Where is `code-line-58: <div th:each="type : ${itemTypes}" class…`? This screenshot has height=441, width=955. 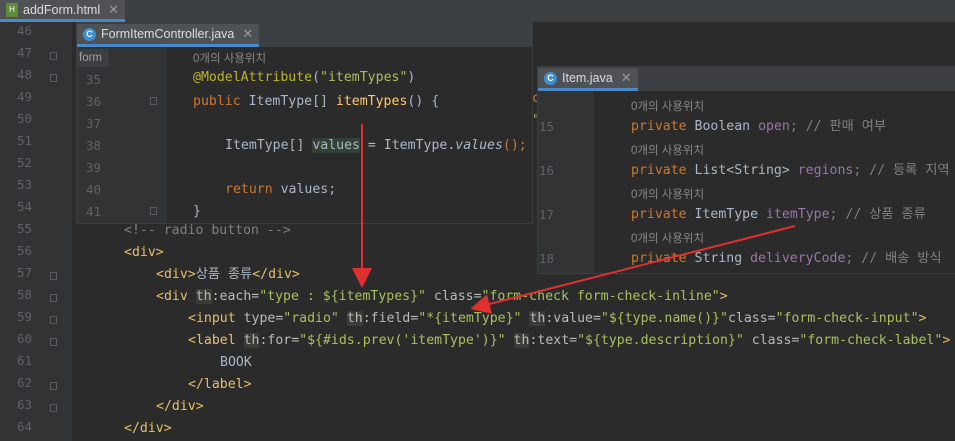 code-line-58: <div th:each="type : ${itemTypes}" class… is located at coordinates (442, 297).